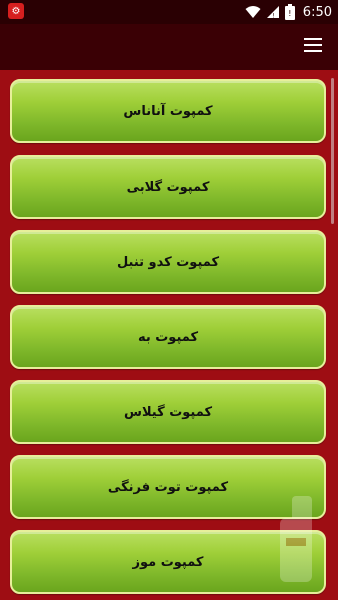 This screenshot has height=600, width=338. Describe the element at coordinates (168, 487) in the screenshot. I see `list-item-label: کمپوت توت فرنگی` at that location.